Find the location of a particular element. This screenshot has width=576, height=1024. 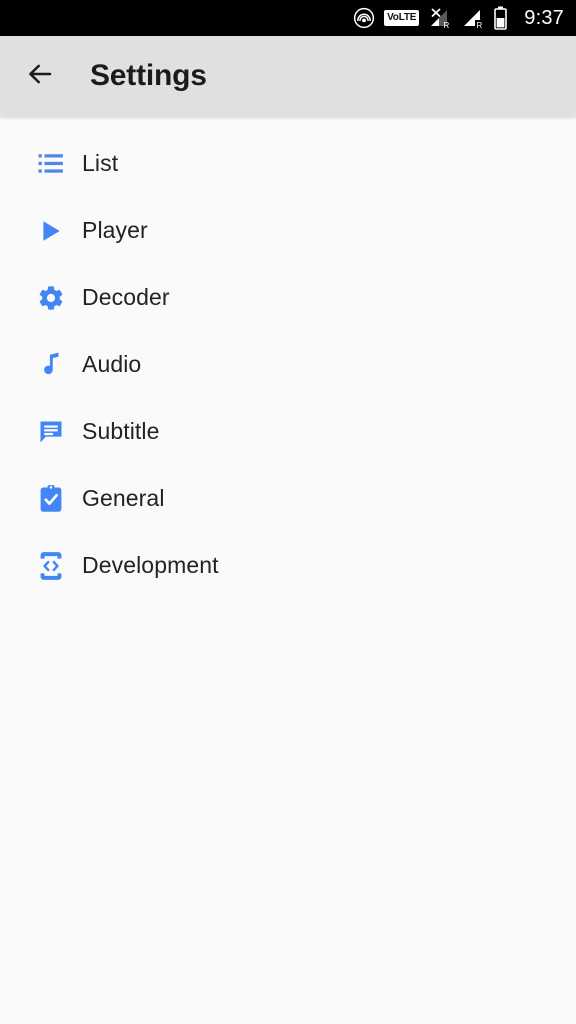

device-code-icon is located at coordinates (51, 566).